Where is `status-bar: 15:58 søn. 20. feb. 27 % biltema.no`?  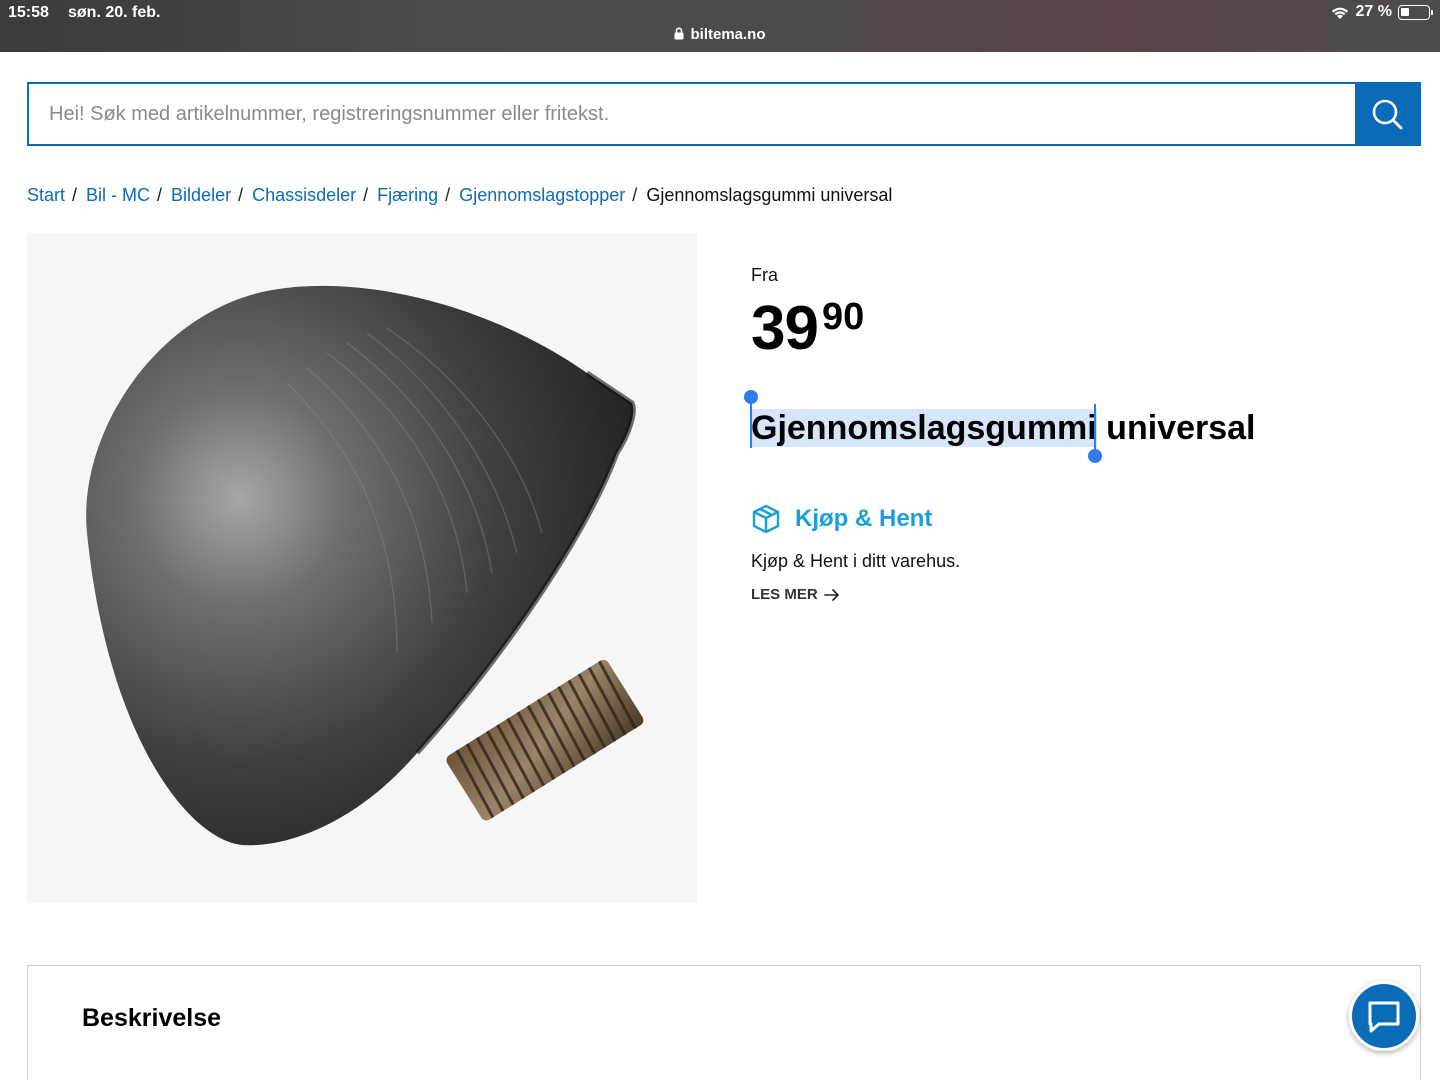 status-bar: 15:58 søn. 20. feb. 27 % biltema.no is located at coordinates (720, 26).